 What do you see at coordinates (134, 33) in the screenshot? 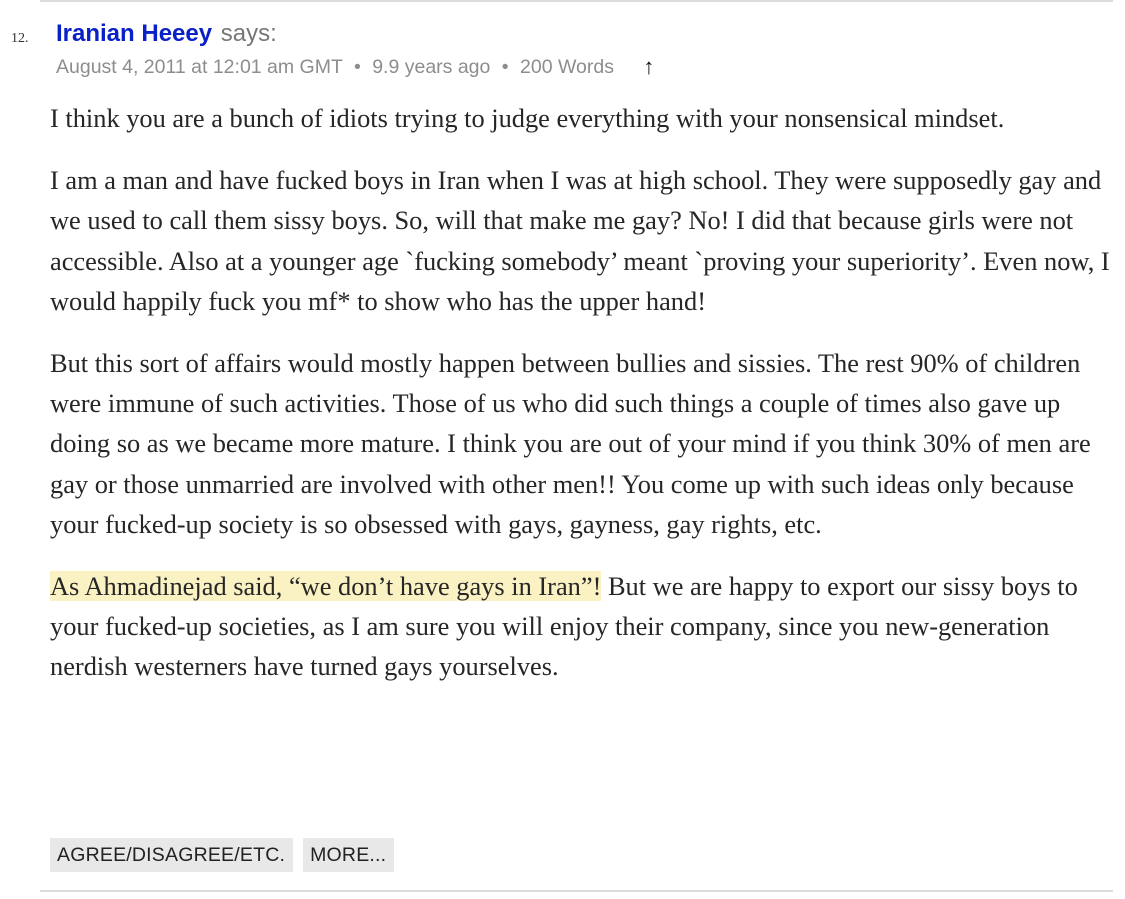
I see `author-link: Iranian Heeey` at bounding box center [134, 33].